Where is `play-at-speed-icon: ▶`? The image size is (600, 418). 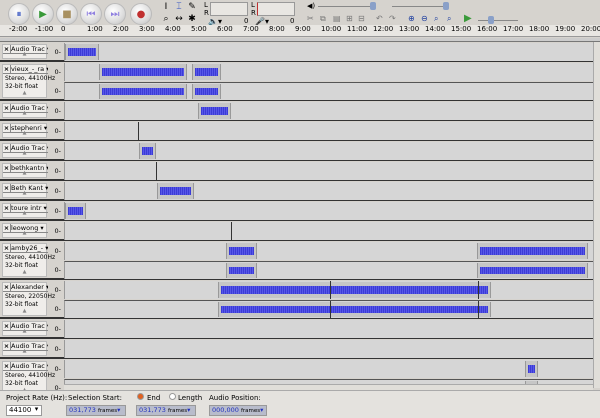
play-at-speed-icon: ▶ is located at coordinates (468, 18).